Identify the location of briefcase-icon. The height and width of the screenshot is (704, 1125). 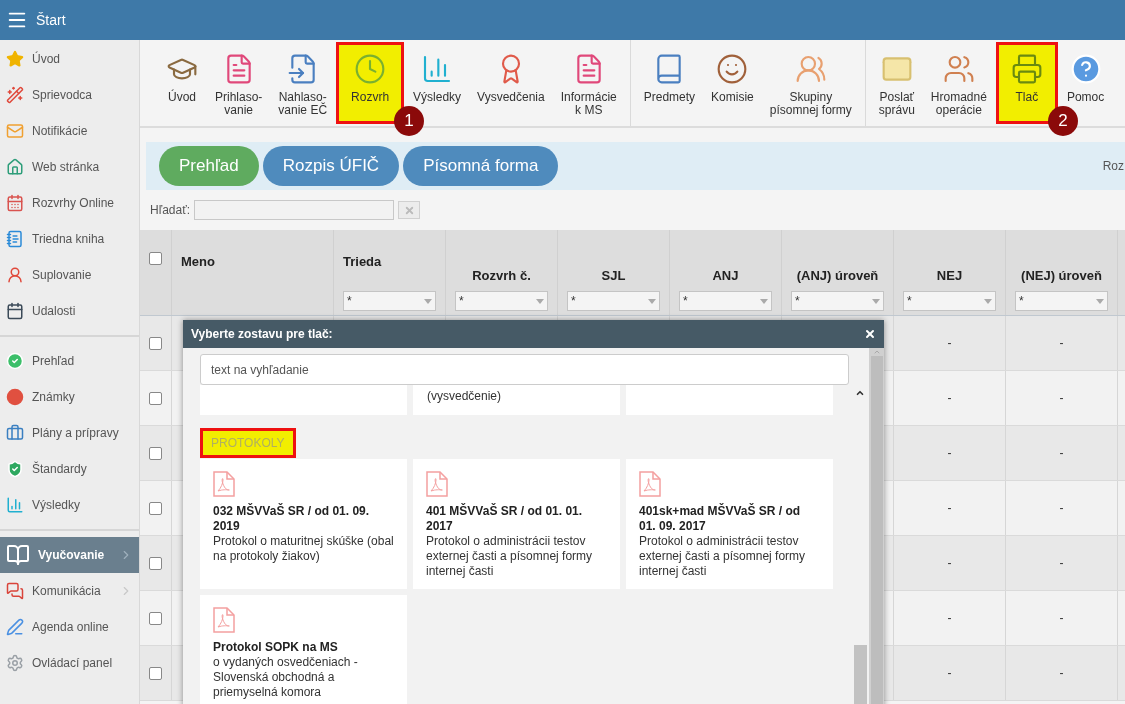
(15, 433).